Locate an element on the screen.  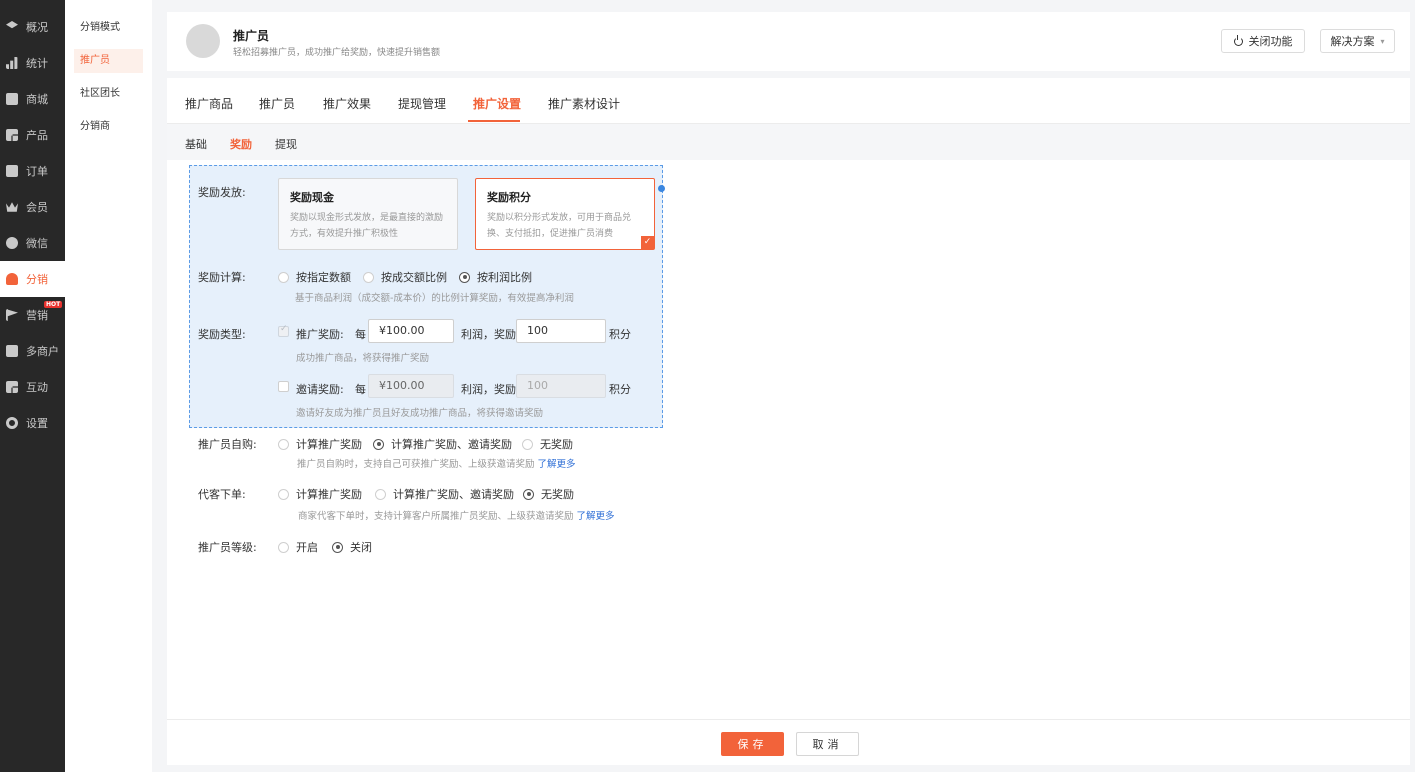
subnav-item-mode: 分销模式 is located at coordinates (108, 28).